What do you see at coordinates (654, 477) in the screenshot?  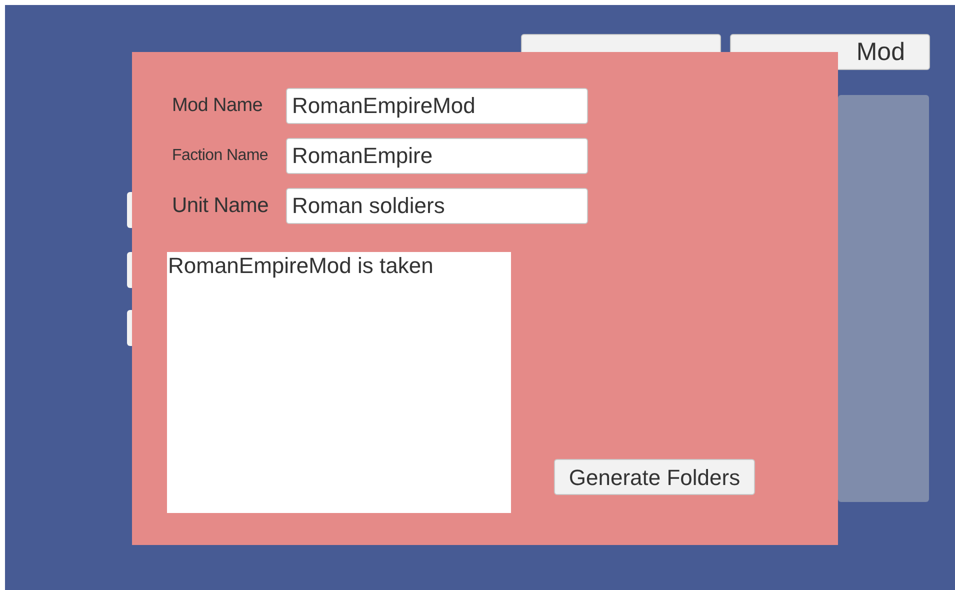 I see `generate-folders-button: Generate Folders` at bounding box center [654, 477].